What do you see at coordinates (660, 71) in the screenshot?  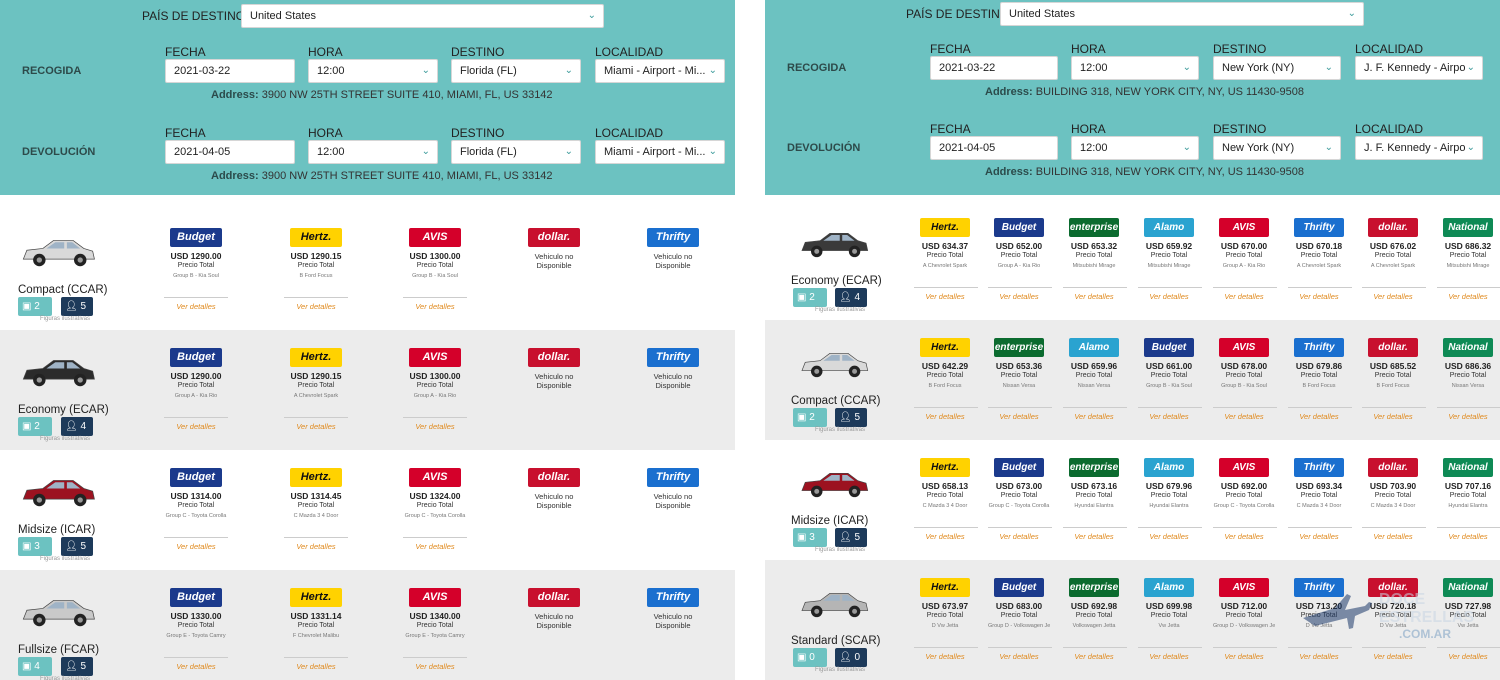 I see `pickup-location-select: Miami - Airport - Mi... ⌄` at bounding box center [660, 71].